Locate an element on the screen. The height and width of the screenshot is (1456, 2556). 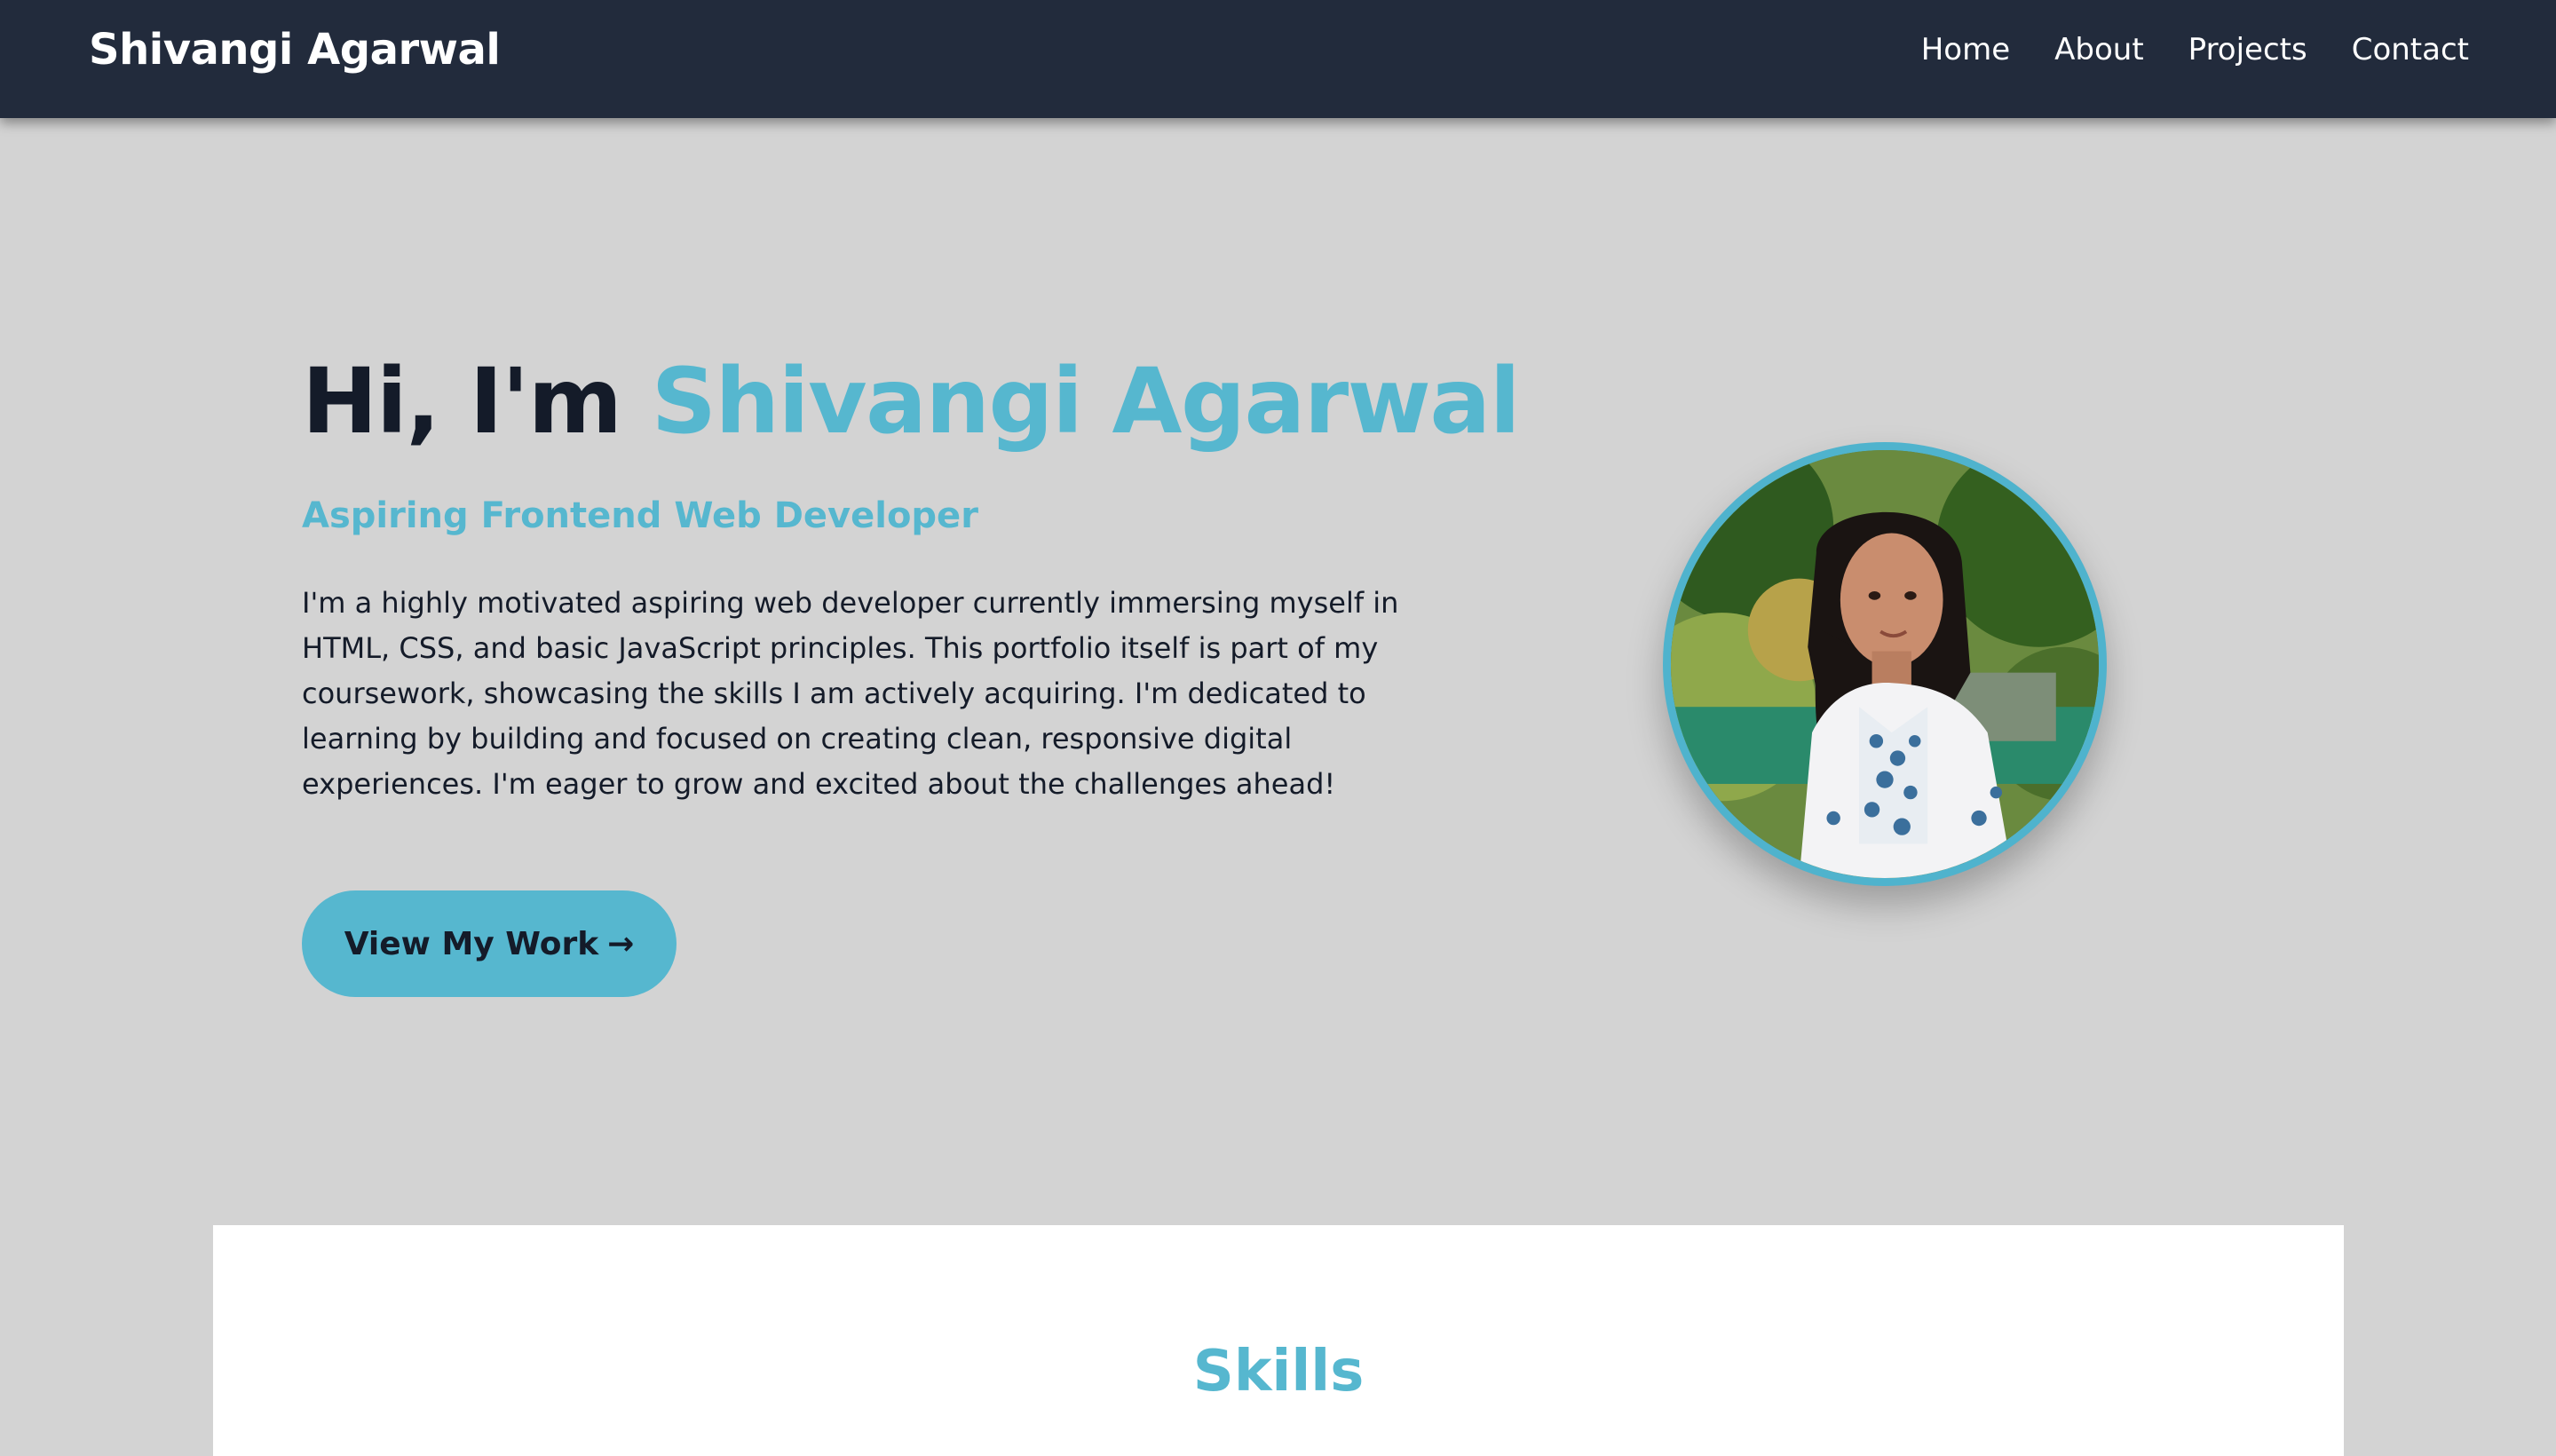
nav-link-about: About is located at coordinates (2099, 49).